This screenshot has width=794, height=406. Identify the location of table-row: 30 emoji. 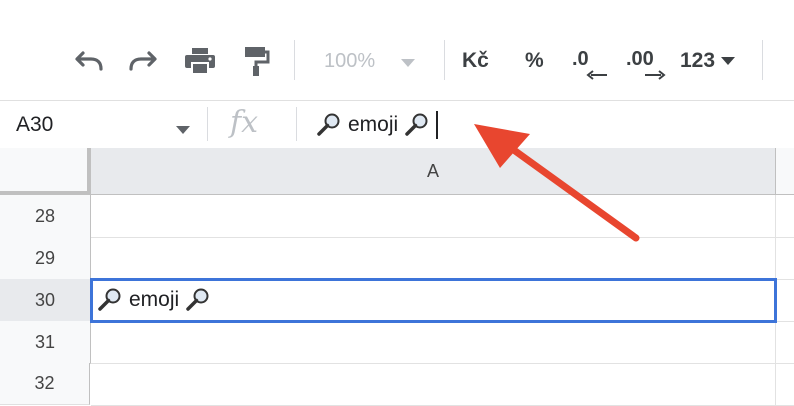
(397, 300).